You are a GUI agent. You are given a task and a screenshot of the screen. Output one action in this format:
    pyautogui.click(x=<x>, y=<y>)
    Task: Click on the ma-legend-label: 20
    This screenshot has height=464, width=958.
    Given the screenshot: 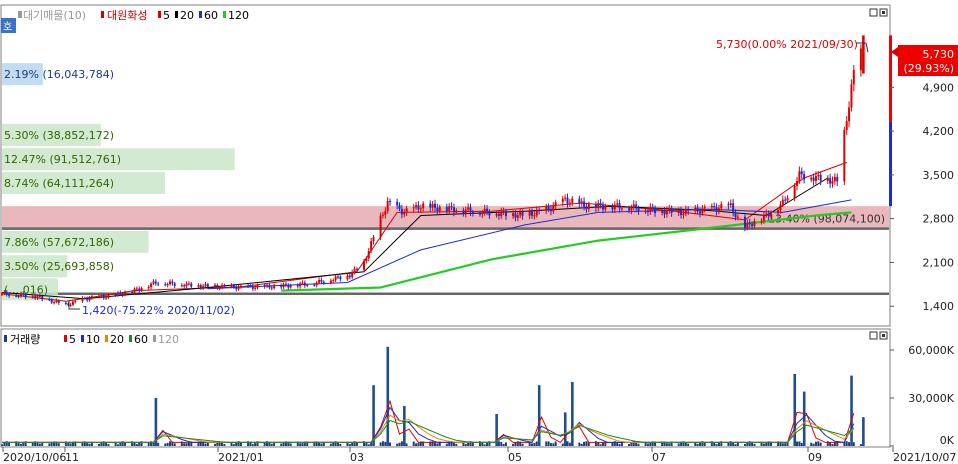 What is the action you would take?
    pyautogui.click(x=187, y=15)
    